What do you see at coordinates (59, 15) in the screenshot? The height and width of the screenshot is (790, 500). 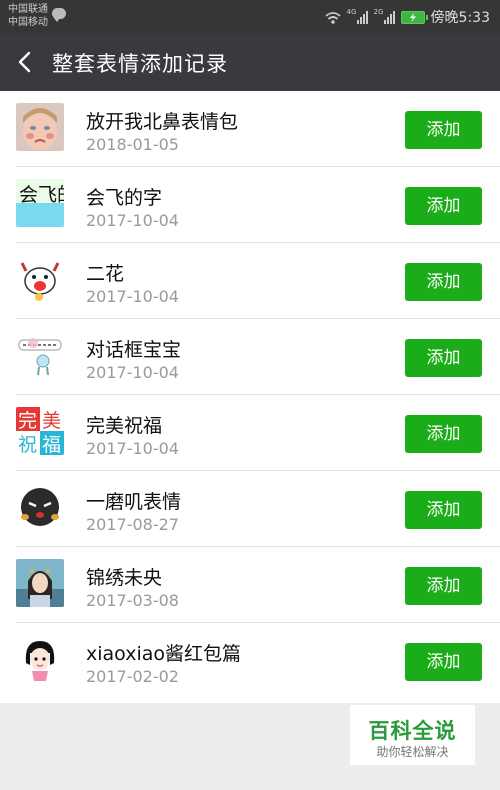 I see `message-notification-icon` at bounding box center [59, 15].